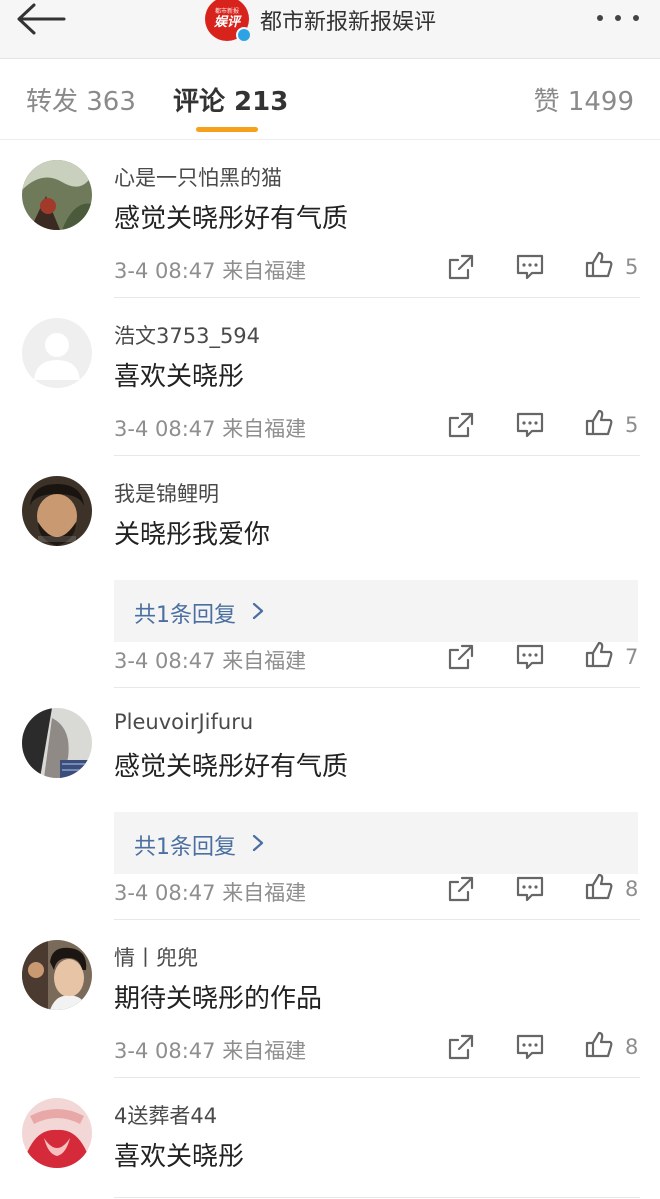 This screenshot has width=660, height=1199. What do you see at coordinates (226, 11) in the screenshot?
I see `logo-small-text: 都市新报` at bounding box center [226, 11].